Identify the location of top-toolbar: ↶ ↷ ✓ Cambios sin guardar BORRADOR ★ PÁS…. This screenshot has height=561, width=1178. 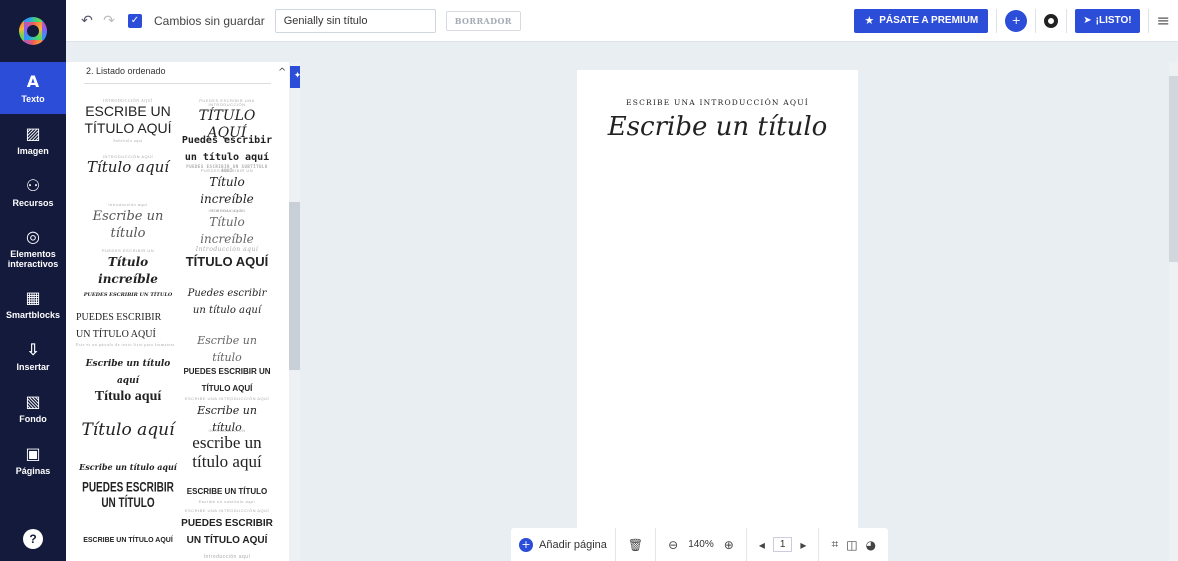
(622, 21).